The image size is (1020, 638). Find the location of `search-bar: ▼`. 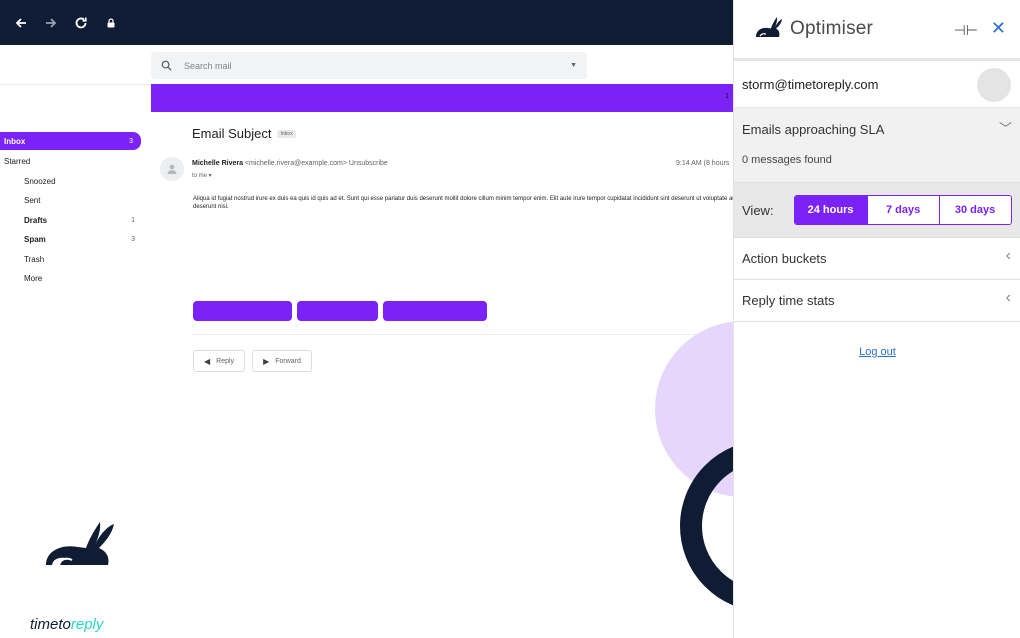

search-bar: ▼ is located at coordinates (369, 65).